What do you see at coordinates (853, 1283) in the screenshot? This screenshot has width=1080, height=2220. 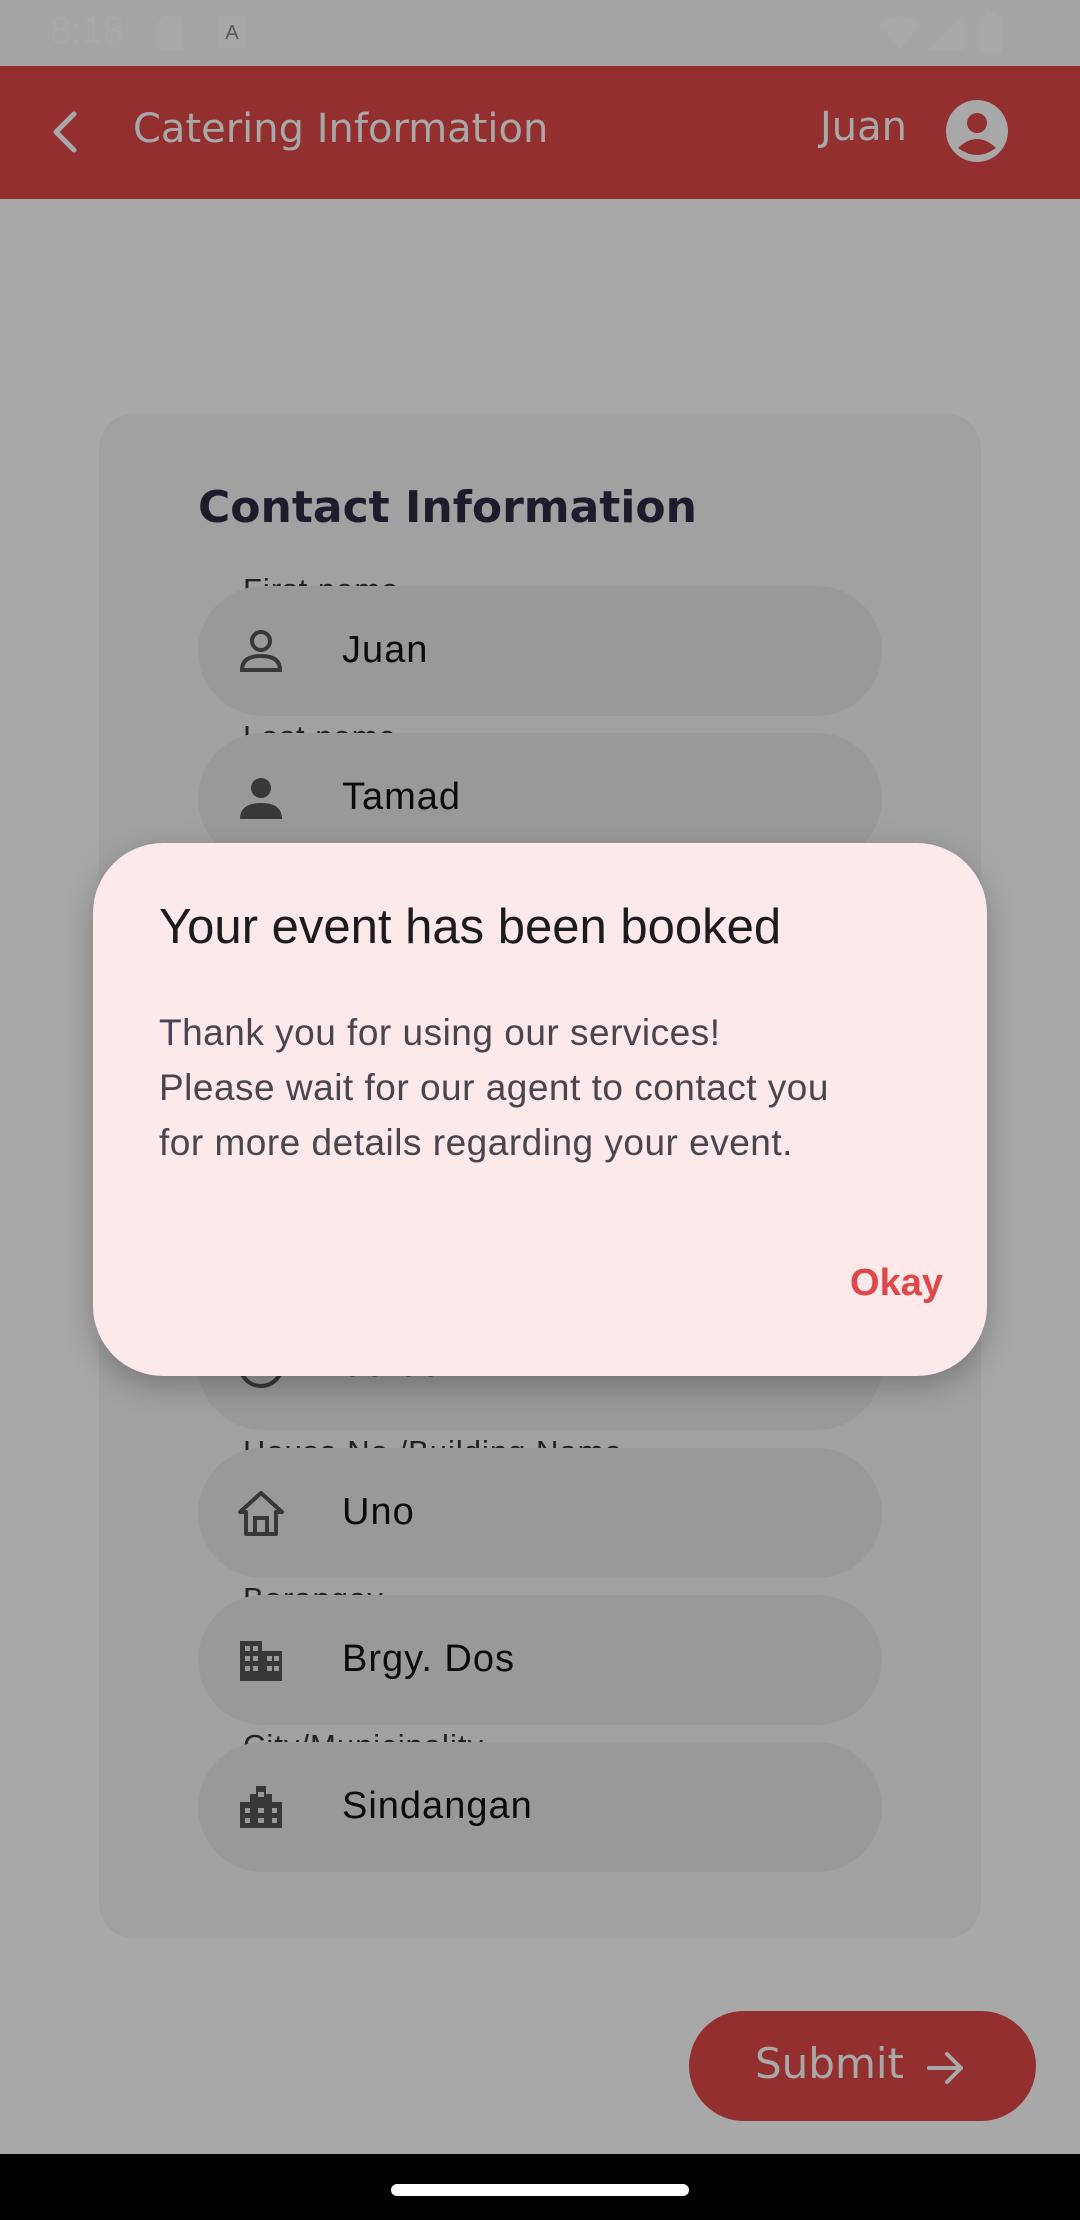 I see `okay-button: Okay` at bounding box center [853, 1283].